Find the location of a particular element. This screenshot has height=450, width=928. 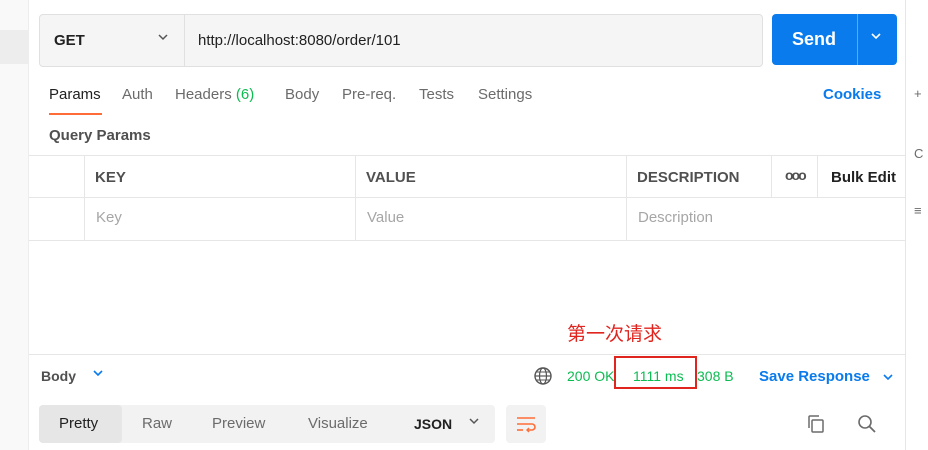

tab-body: Body is located at coordinates (302, 94).